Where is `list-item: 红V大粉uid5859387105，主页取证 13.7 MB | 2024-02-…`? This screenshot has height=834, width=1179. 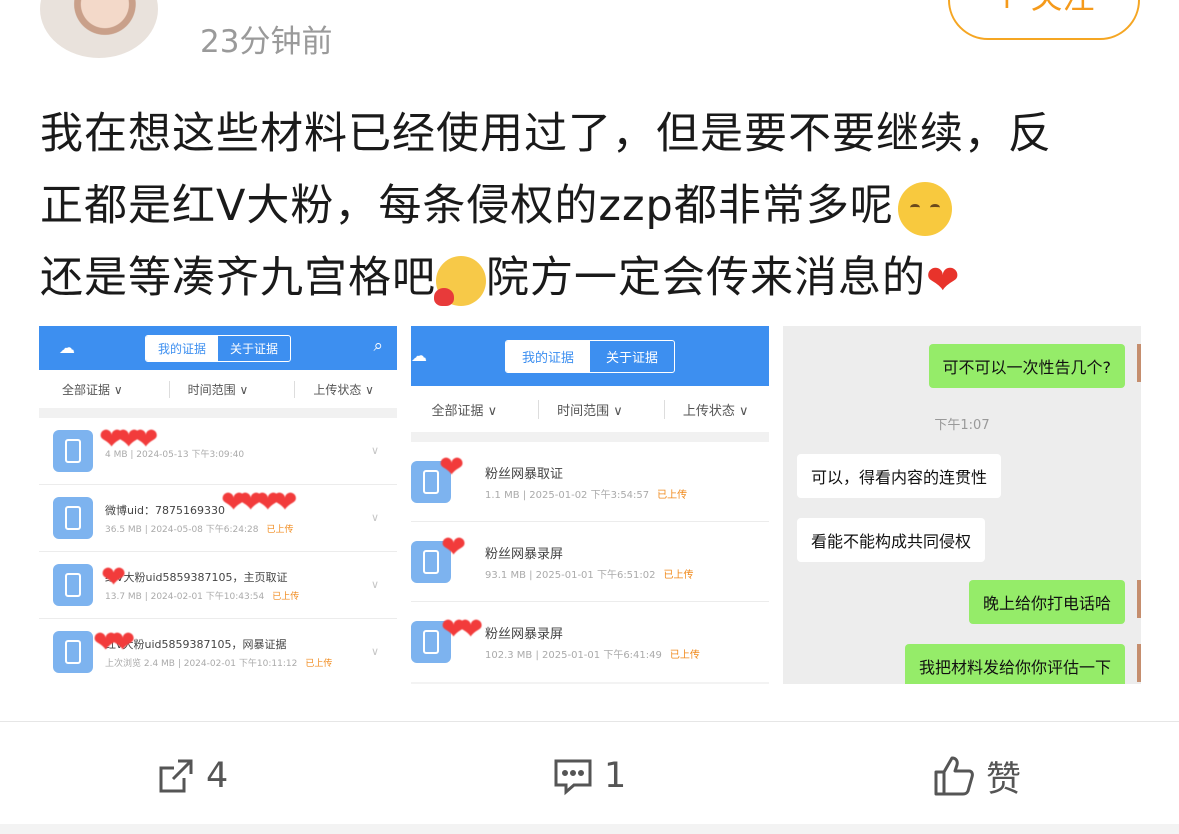
list-item: 红V大粉uid5859387105，主页取证 13.7 MB | 2024-02-… is located at coordinates (218, 585).